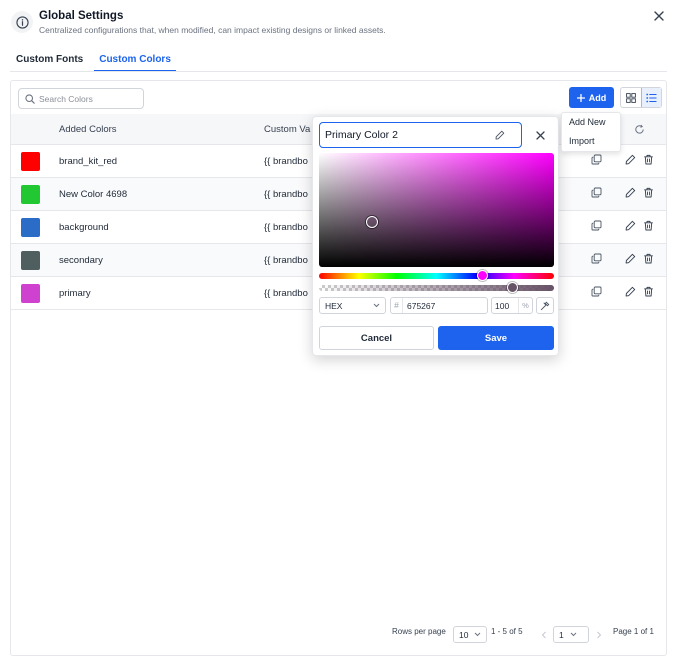 This screenshot has height=665, width=677. I want to click on save-button: Save, so click(496, 338).